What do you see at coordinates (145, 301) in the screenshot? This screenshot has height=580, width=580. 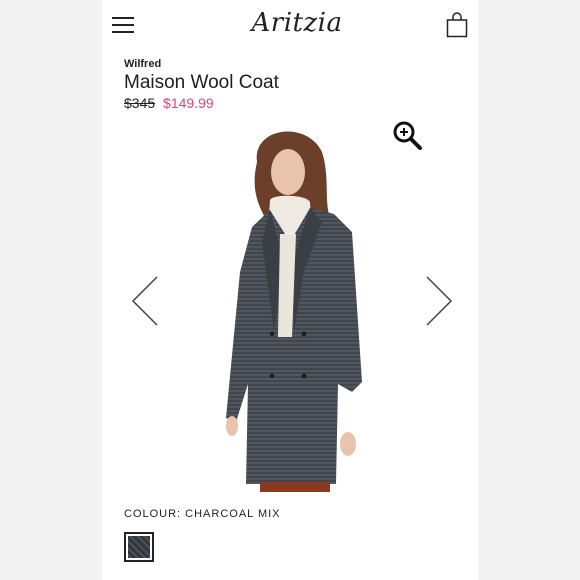 I see `chevron-left-icon` at bounding box center [145, 301].